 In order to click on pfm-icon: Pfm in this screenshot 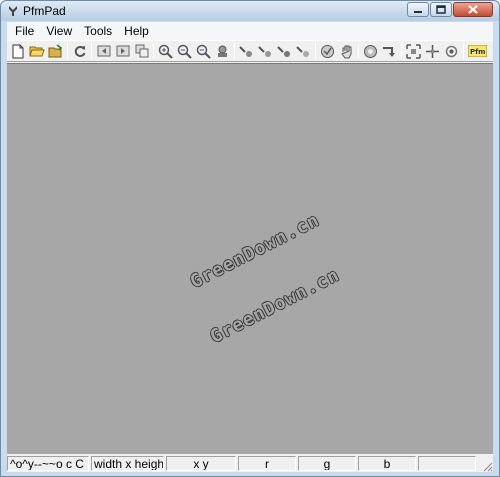, I will do `click(477, 51)`.